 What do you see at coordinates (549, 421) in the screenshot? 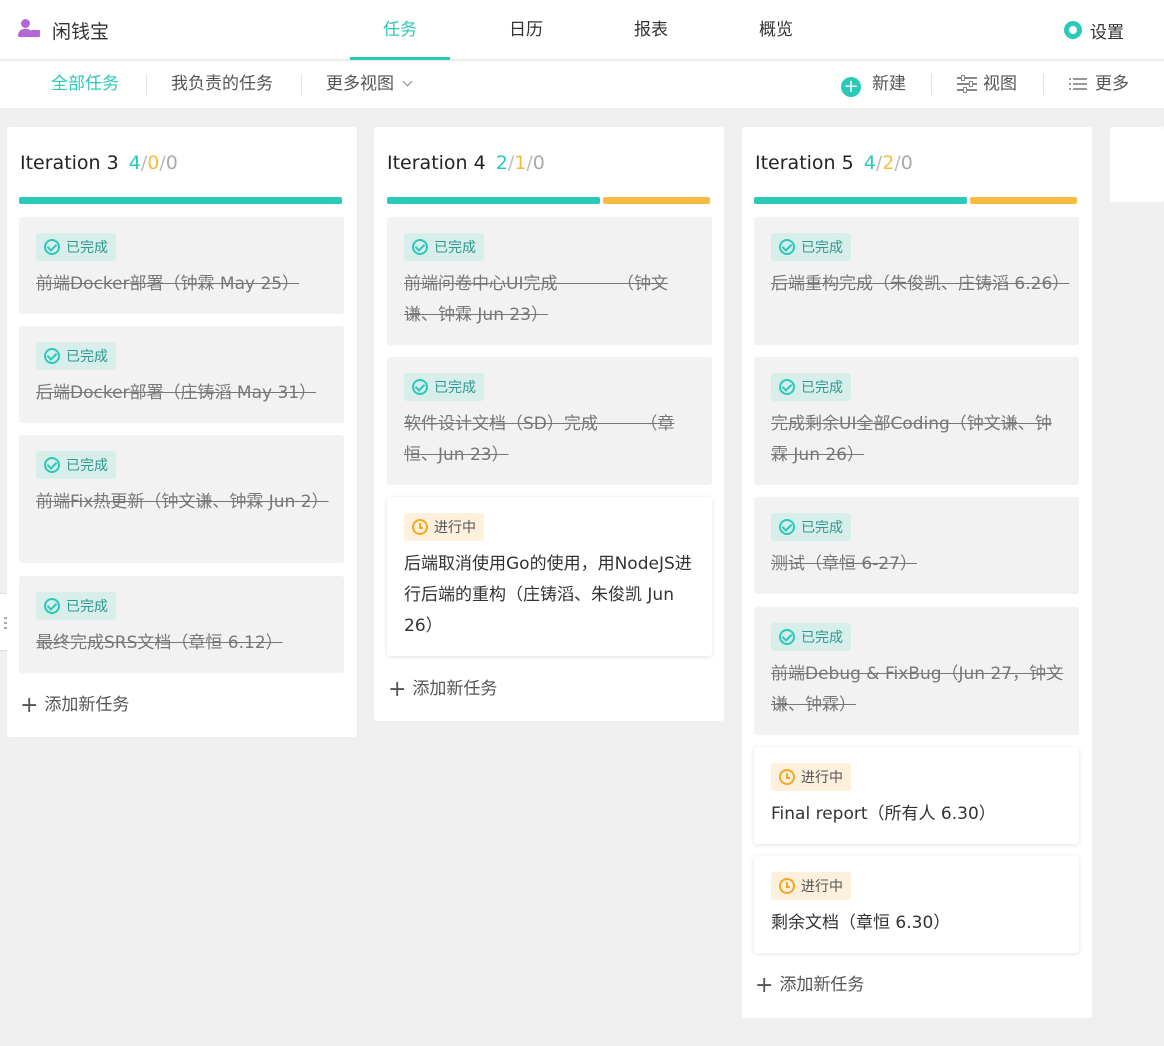
I see `task-card: 已完成 软件设计文档（SD）完成 （章恒、Jun 23）` at bounding box center [549, 421].